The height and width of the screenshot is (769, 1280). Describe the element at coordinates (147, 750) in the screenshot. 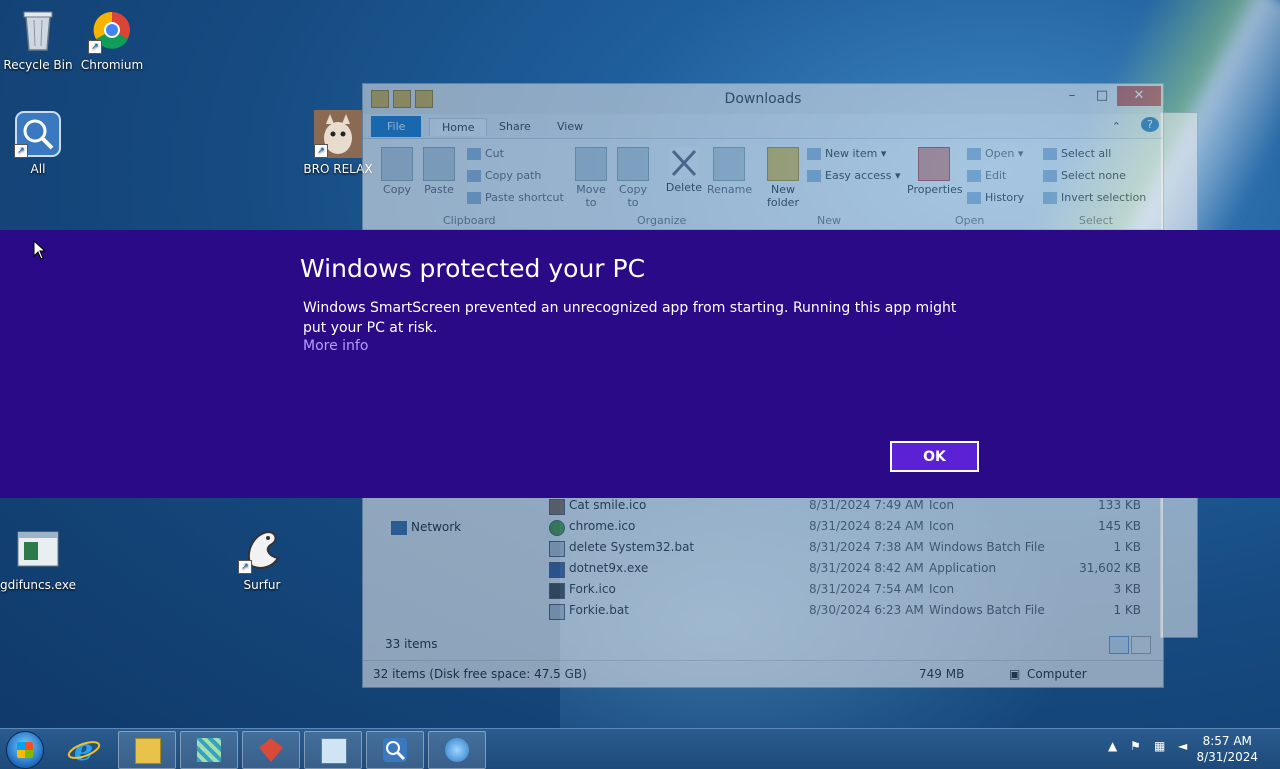

I see `taskbar-file-explorer` at that location.